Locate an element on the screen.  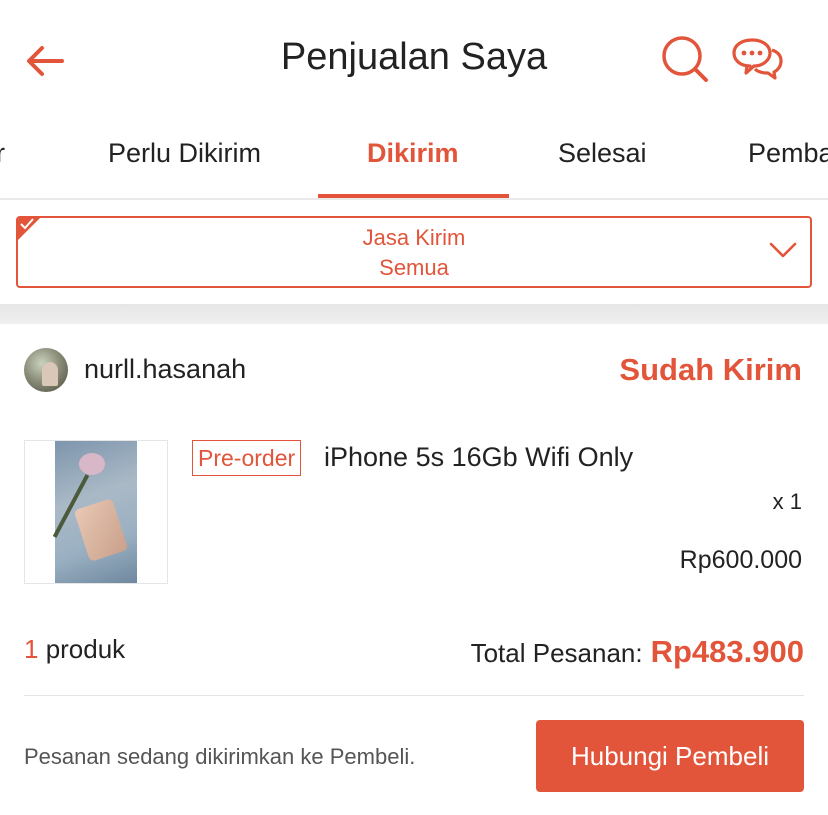
order-total: Total Pesanan: Rp483.900 is located at coordinates (637, 652).